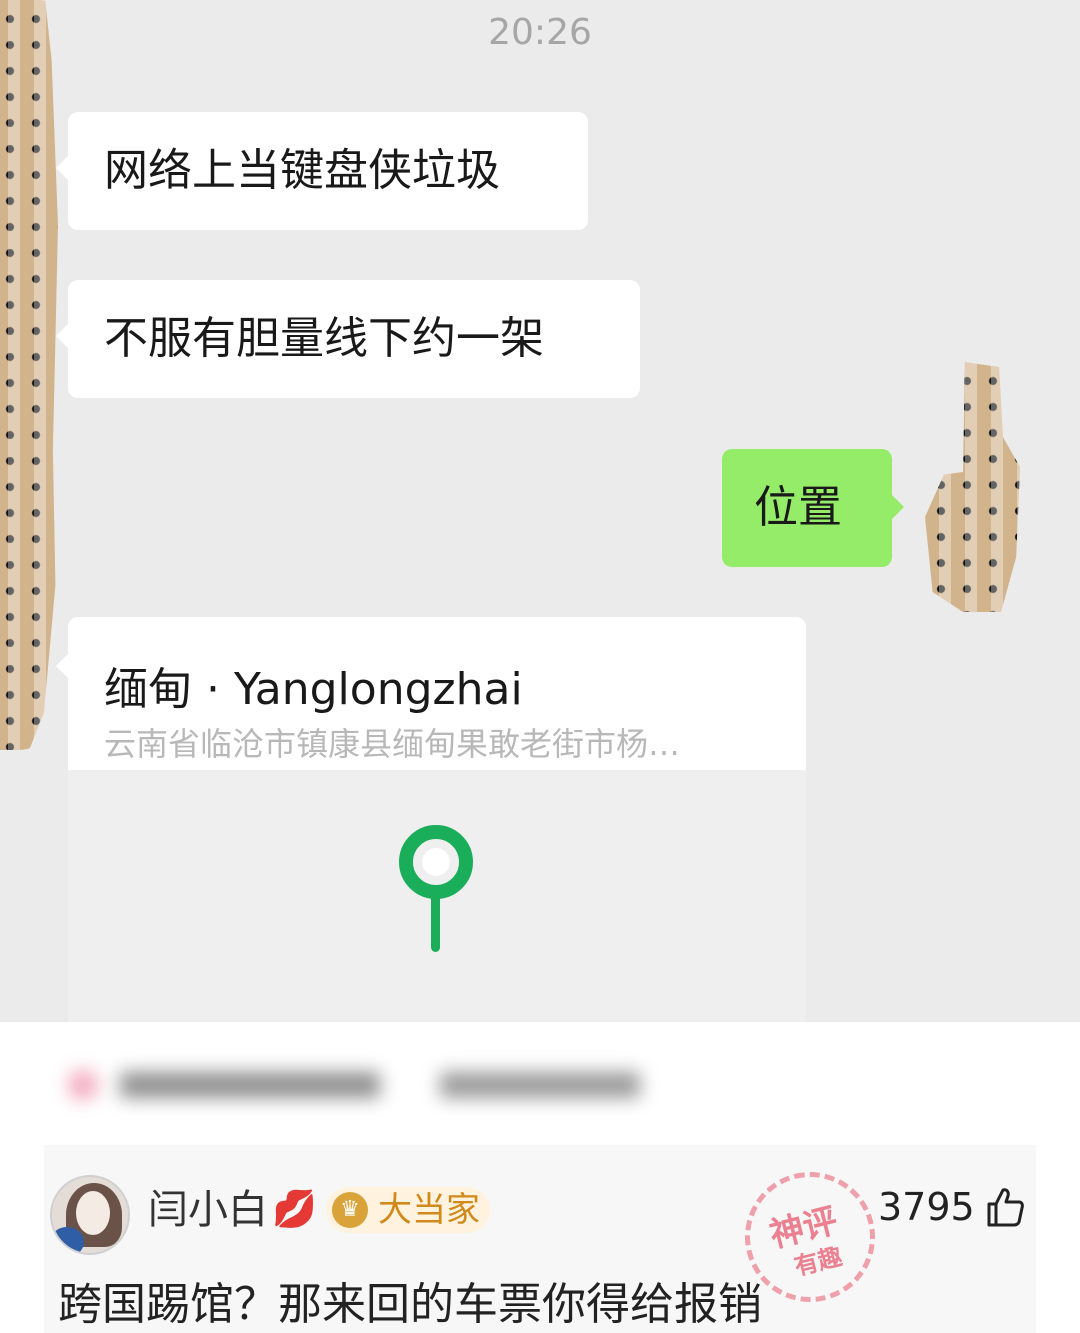 This screenshot has width=1080, height=1333. Describe the element at coordinates (798, 507) in the screenshot. I see `message-text: 位置` at that location.